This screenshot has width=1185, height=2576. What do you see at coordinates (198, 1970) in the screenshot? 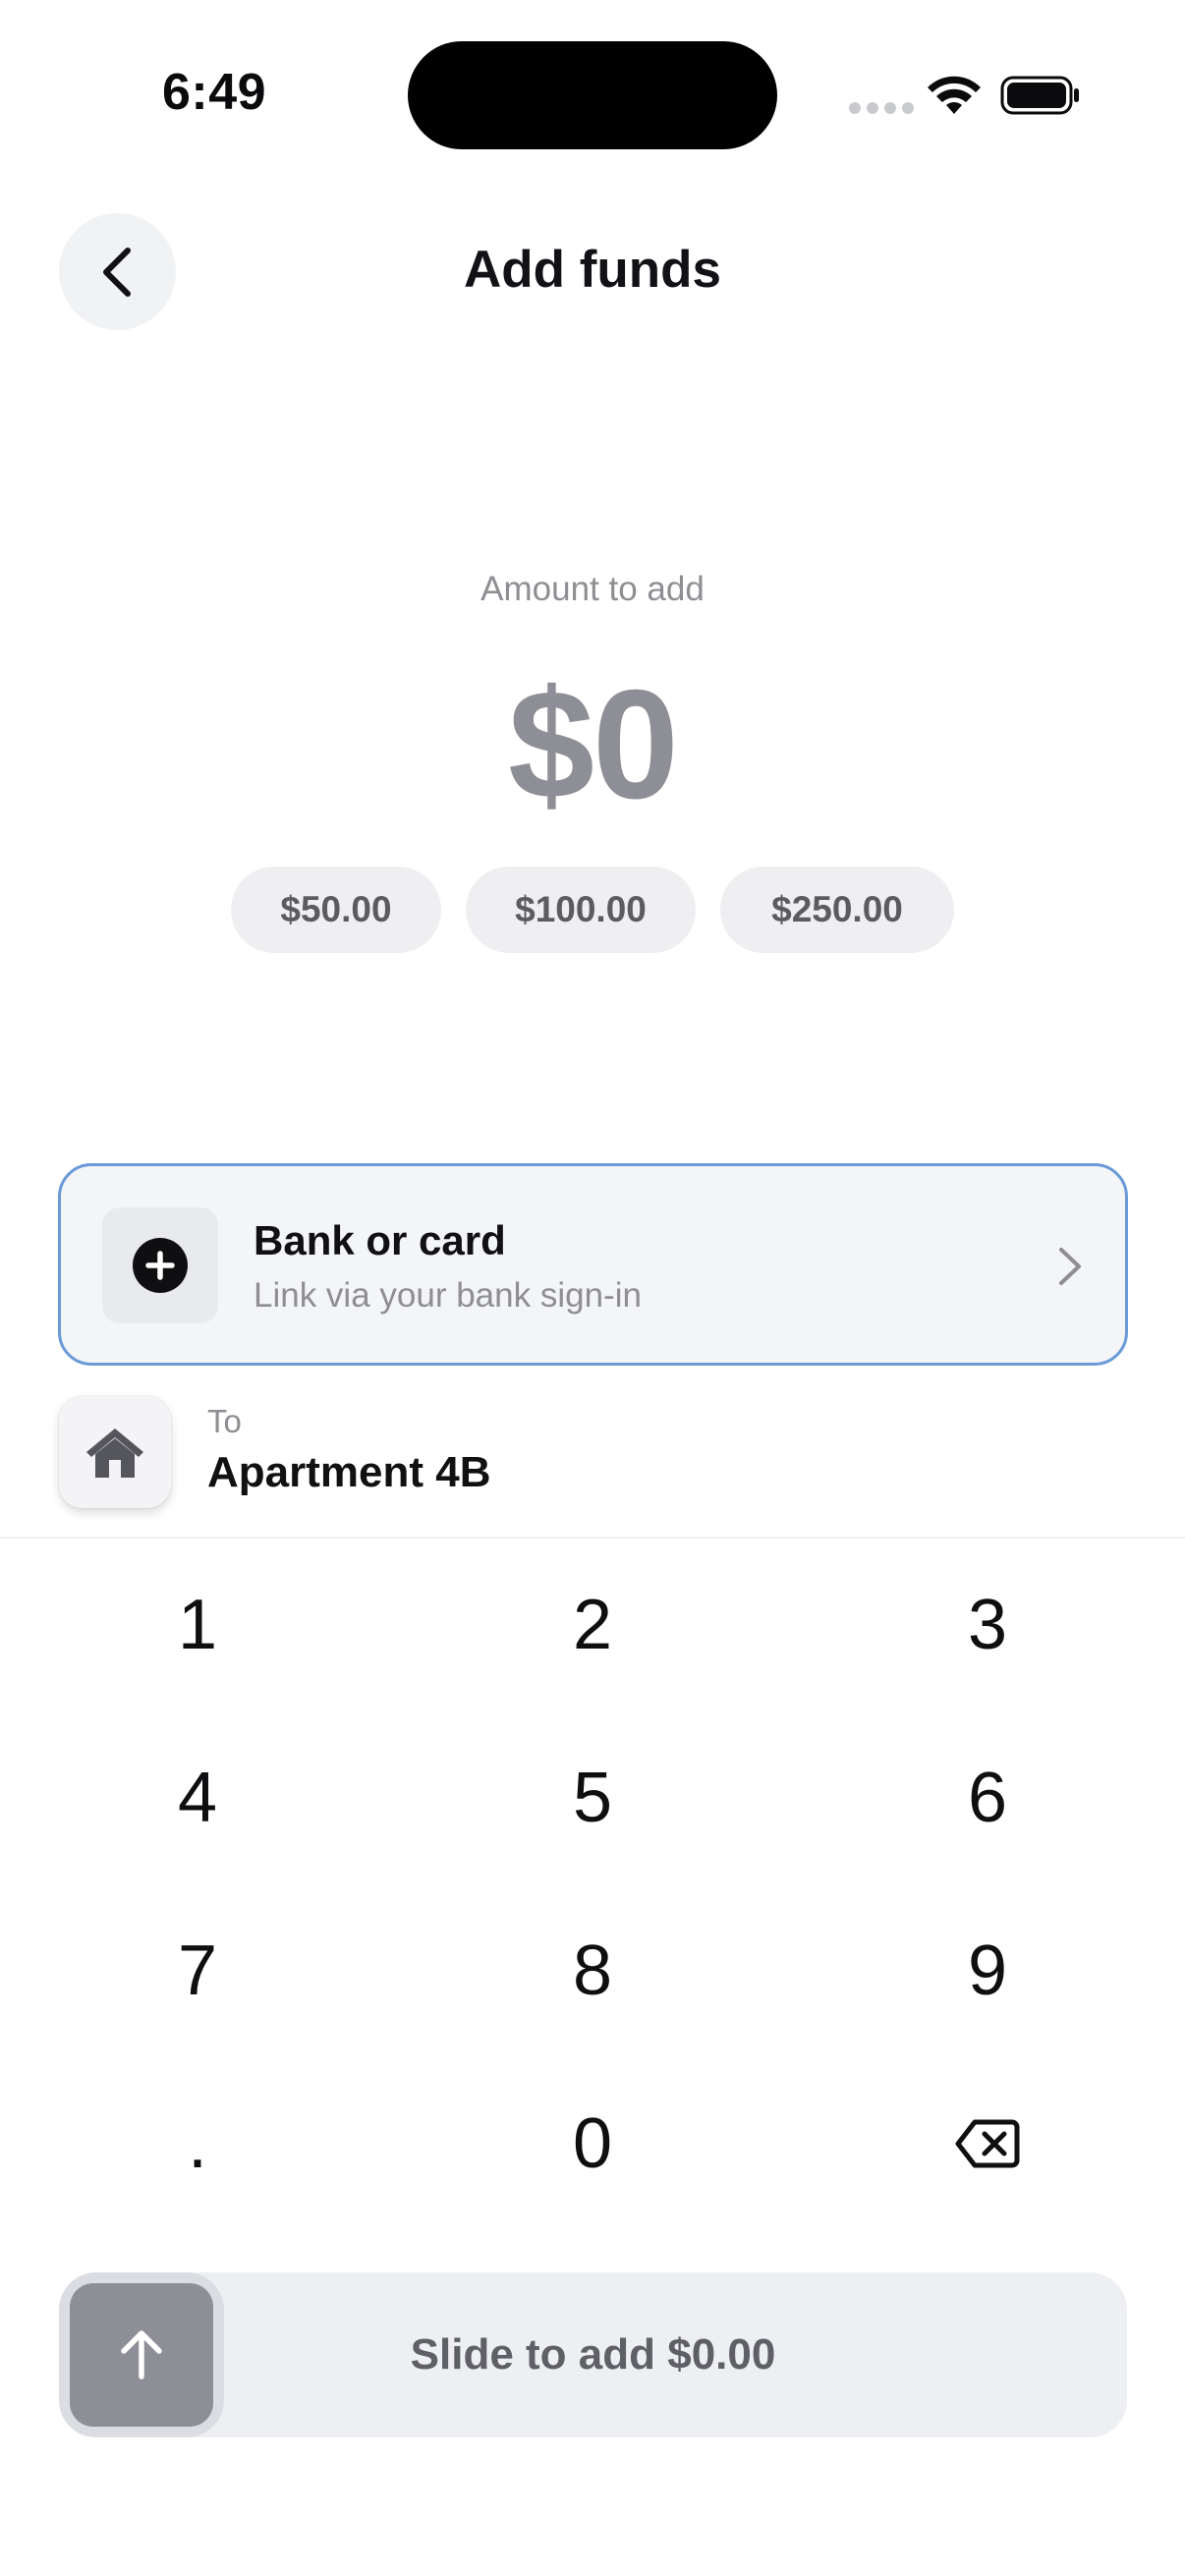
I see `key-7: 7` at bounding box center [198, 1970].